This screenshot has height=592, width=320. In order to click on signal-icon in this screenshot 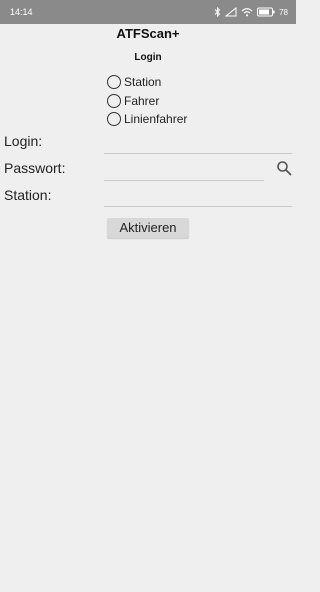, I will do `click(231, 12)`.